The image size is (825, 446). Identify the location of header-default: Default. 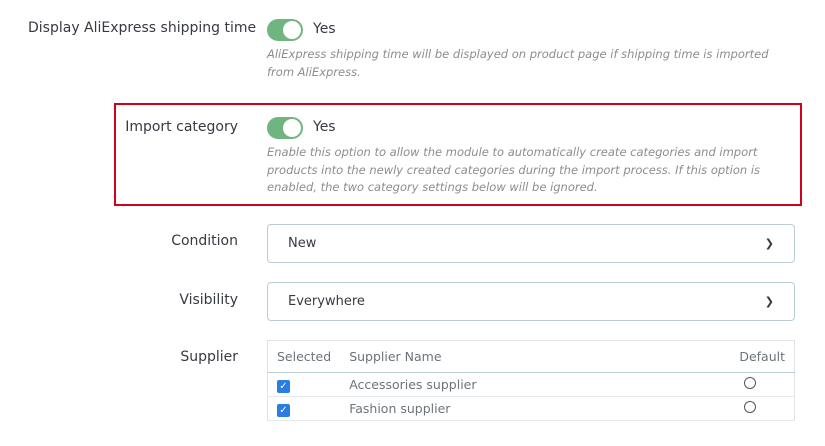
(725, 356).